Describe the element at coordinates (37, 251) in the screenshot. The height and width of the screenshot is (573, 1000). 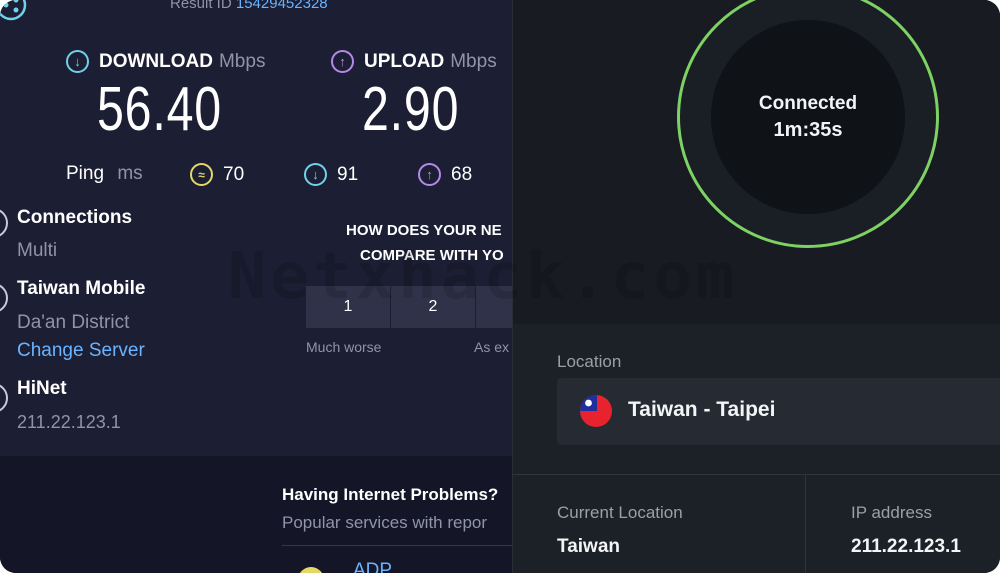
I see `connections-value: Multi` at that location.